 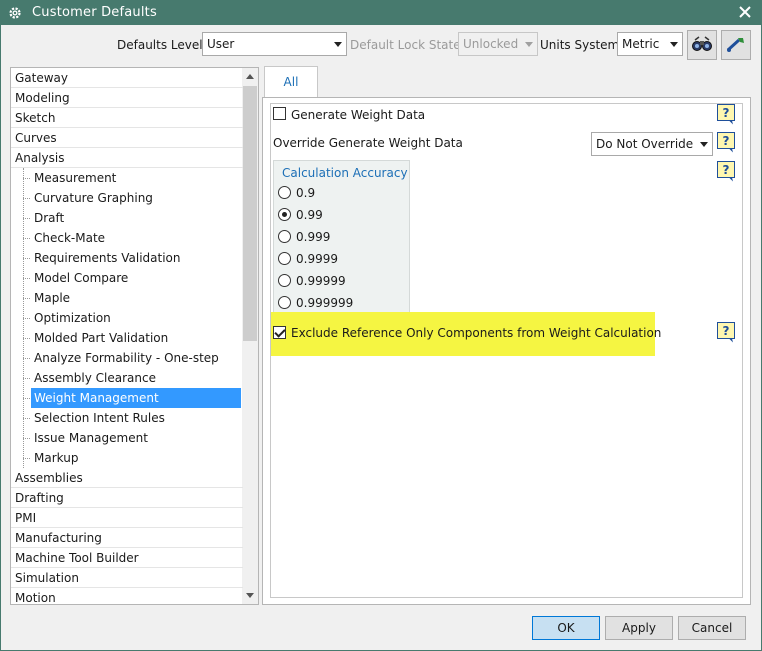 What do you see at coordinates (127, 596) in the screenshot?
I see `tree-item: Motion` at bounding box center [127, 596].